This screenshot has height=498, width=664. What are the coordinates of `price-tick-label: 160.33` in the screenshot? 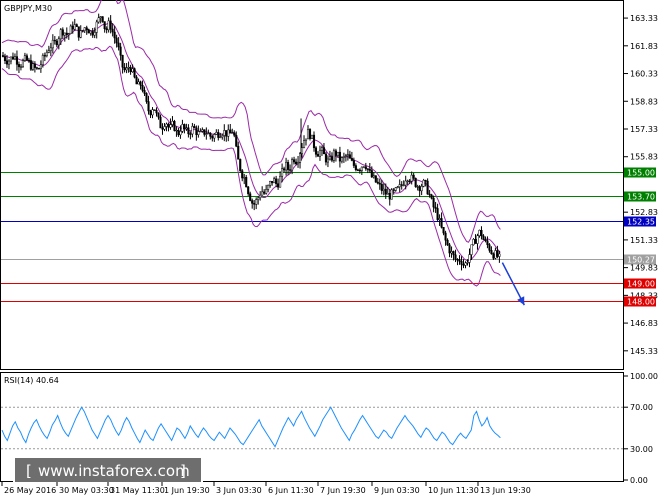 It's located at (644, 74).